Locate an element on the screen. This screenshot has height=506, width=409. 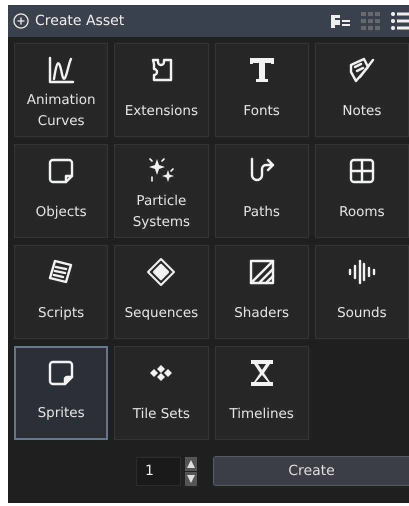
asset-tile: Sprites is located at coordinates (61, 393).